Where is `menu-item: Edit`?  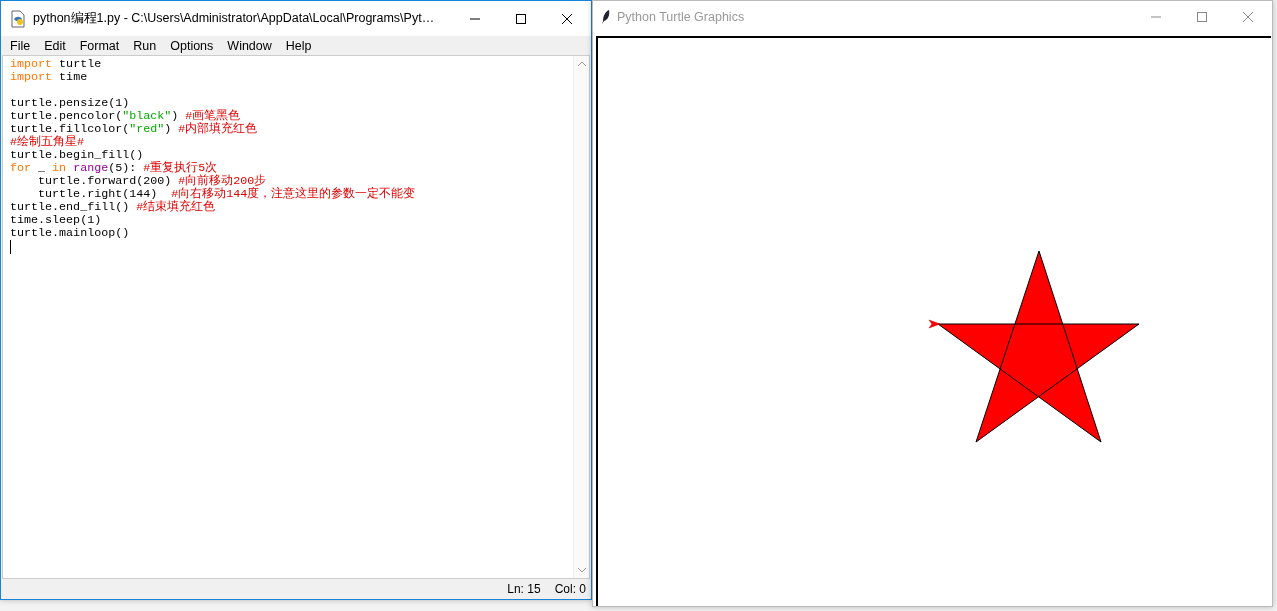 menu-item: Edit is located at coordinates (55, 45).